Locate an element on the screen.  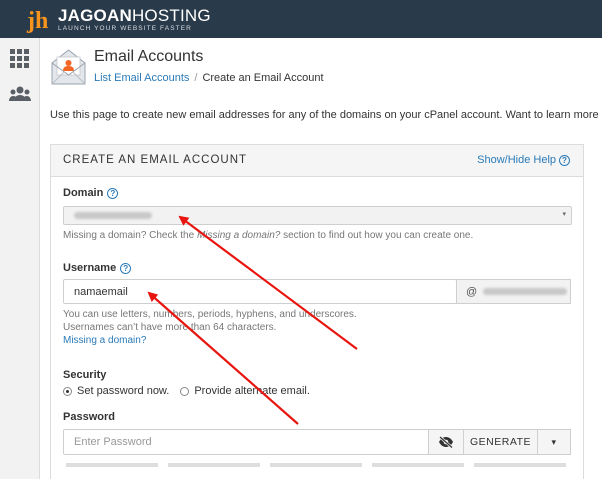
alternate-email-radio is located at coordinates (185, 391).